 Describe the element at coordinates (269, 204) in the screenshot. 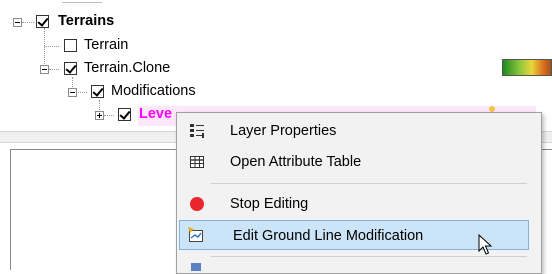

I see `menu-item-label: Stop Editing` at that location.